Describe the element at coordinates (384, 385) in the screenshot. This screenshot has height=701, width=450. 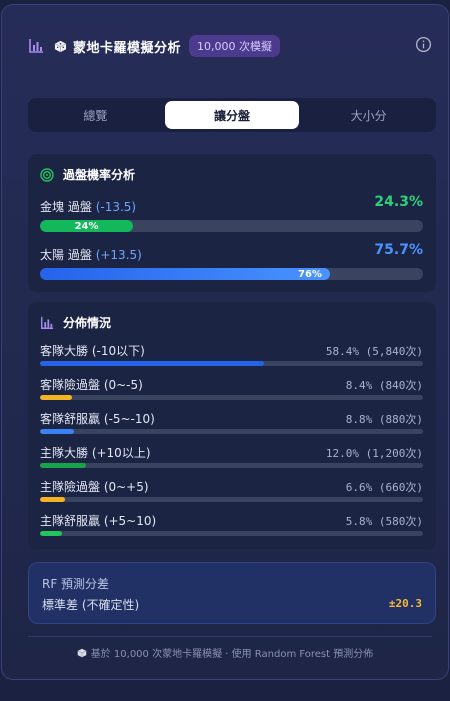
I see `distribution-value: 8.4% (840次)` at that location.